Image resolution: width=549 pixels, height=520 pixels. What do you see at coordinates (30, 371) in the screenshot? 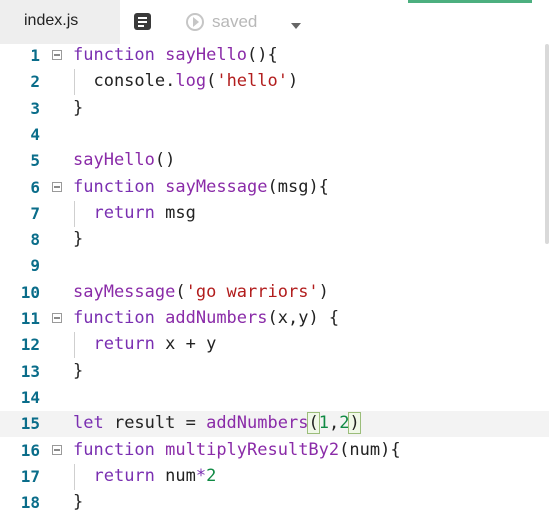
I see `line-number: 13` at bounding box center [30, 371].